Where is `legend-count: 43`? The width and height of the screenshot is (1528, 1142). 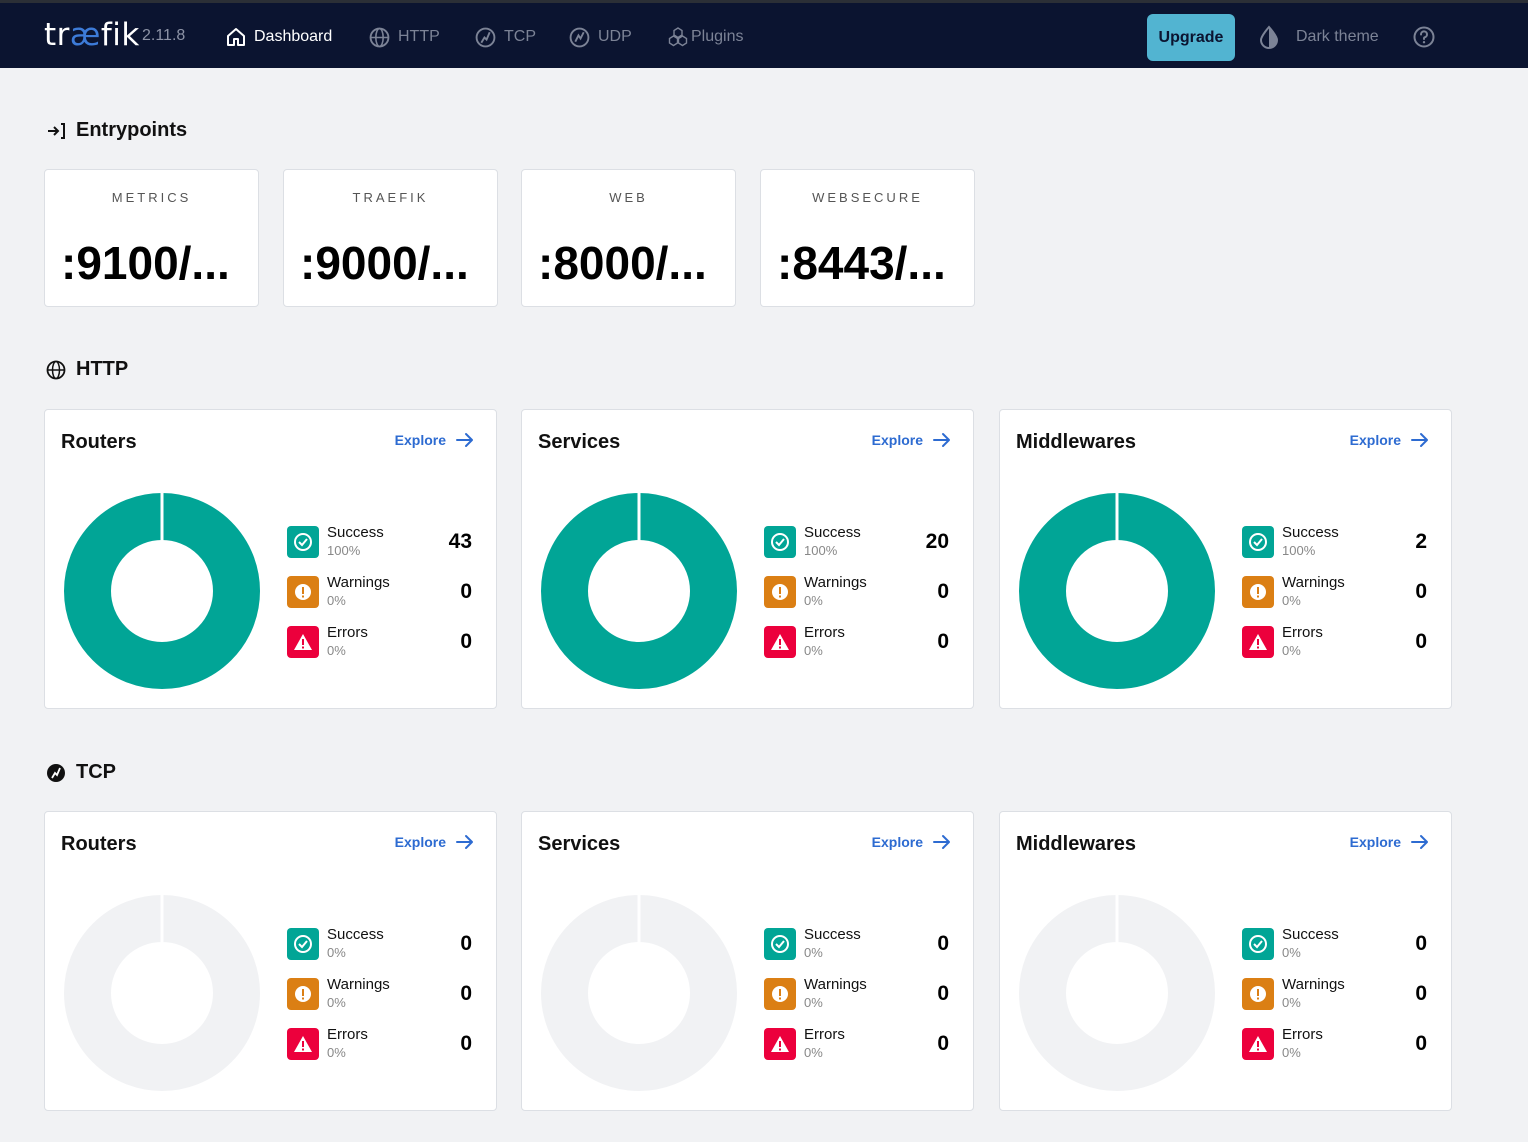
legend-count: 43 is located at coordinates (460, 541).